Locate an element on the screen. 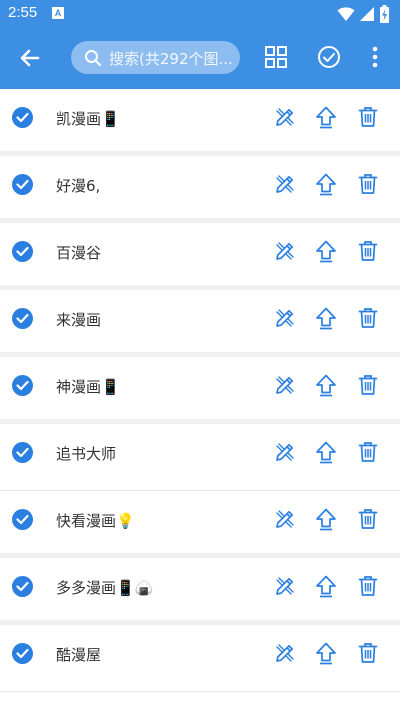 Image resolution: width=400 pixels, height=710 pixels. source-name: 快看漫画💡 is located at coordinates (95, 521).